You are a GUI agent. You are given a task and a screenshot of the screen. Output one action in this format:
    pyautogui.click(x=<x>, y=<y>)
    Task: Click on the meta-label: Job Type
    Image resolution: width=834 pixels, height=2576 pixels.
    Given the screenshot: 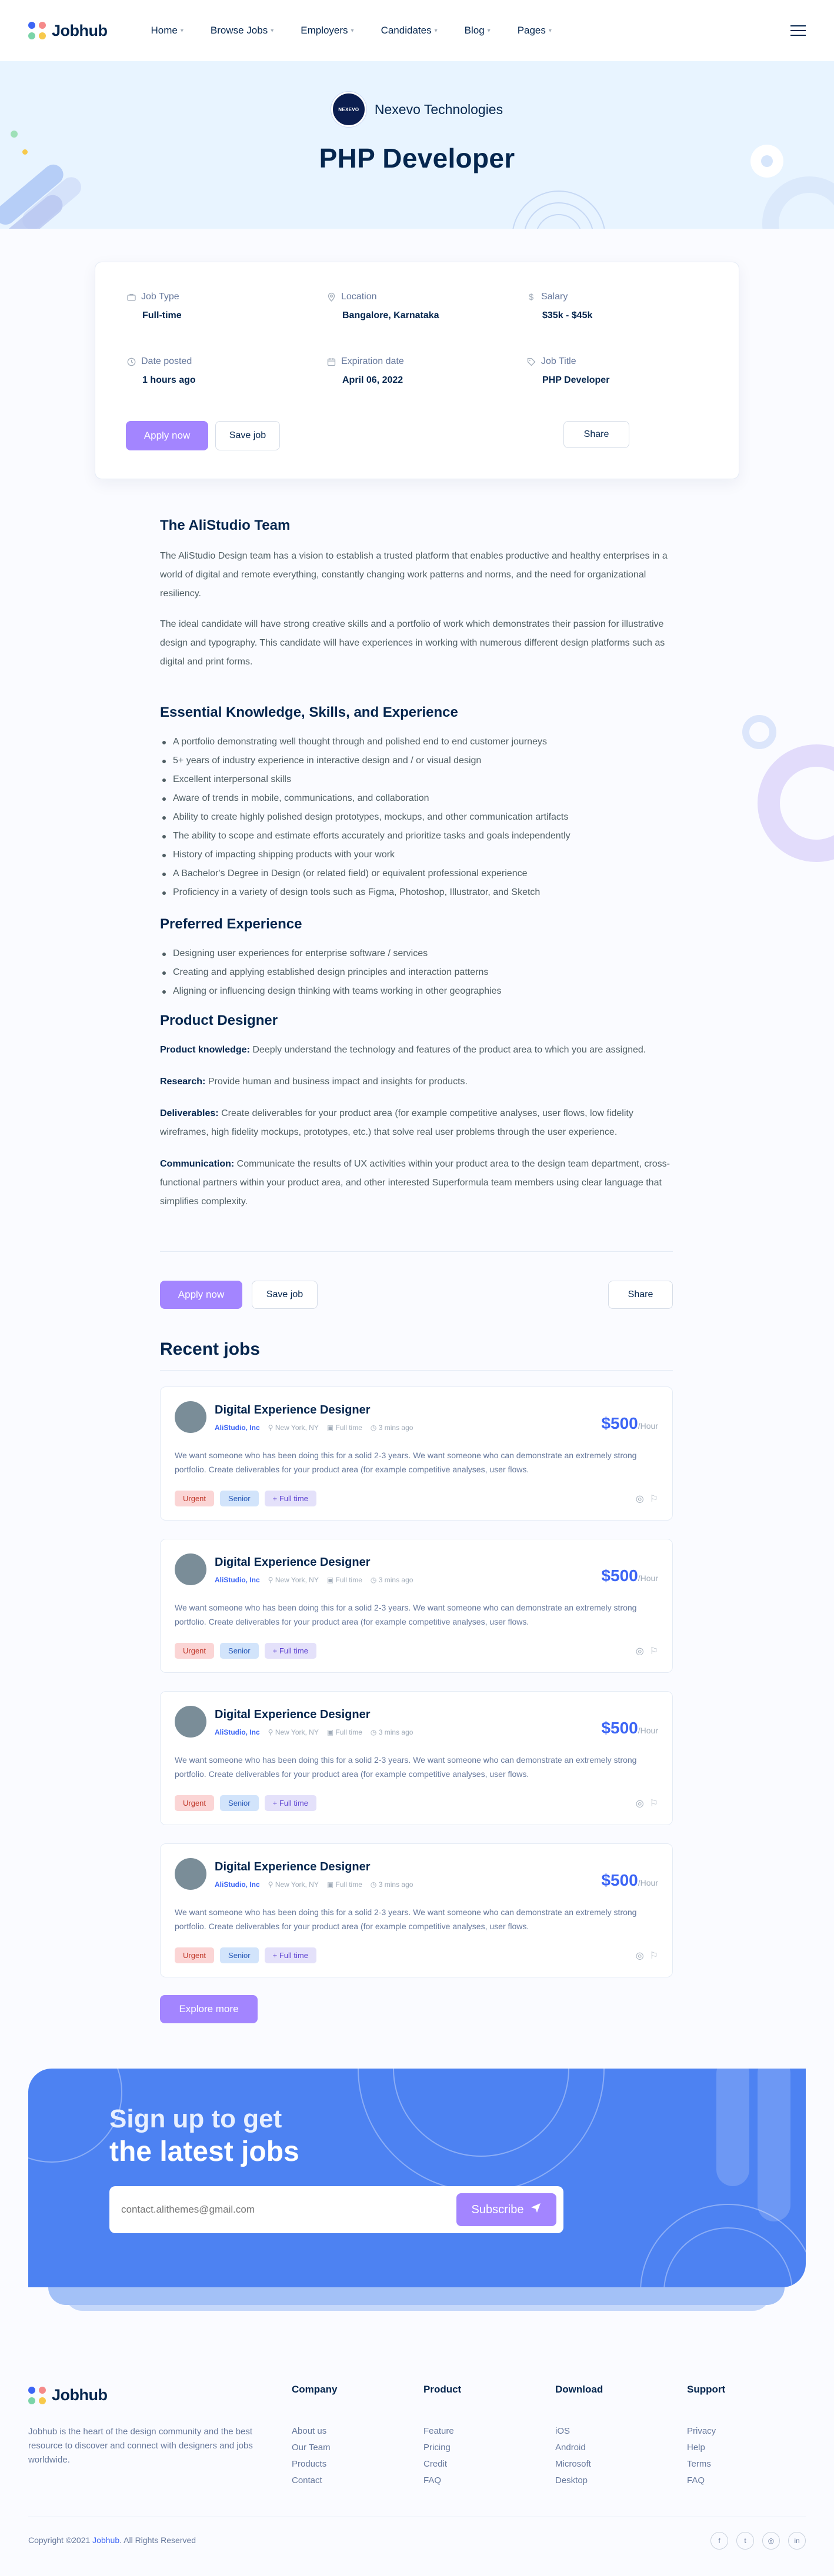 What is the action you would take?
    pyautogui.click(x=160, y=297)
    